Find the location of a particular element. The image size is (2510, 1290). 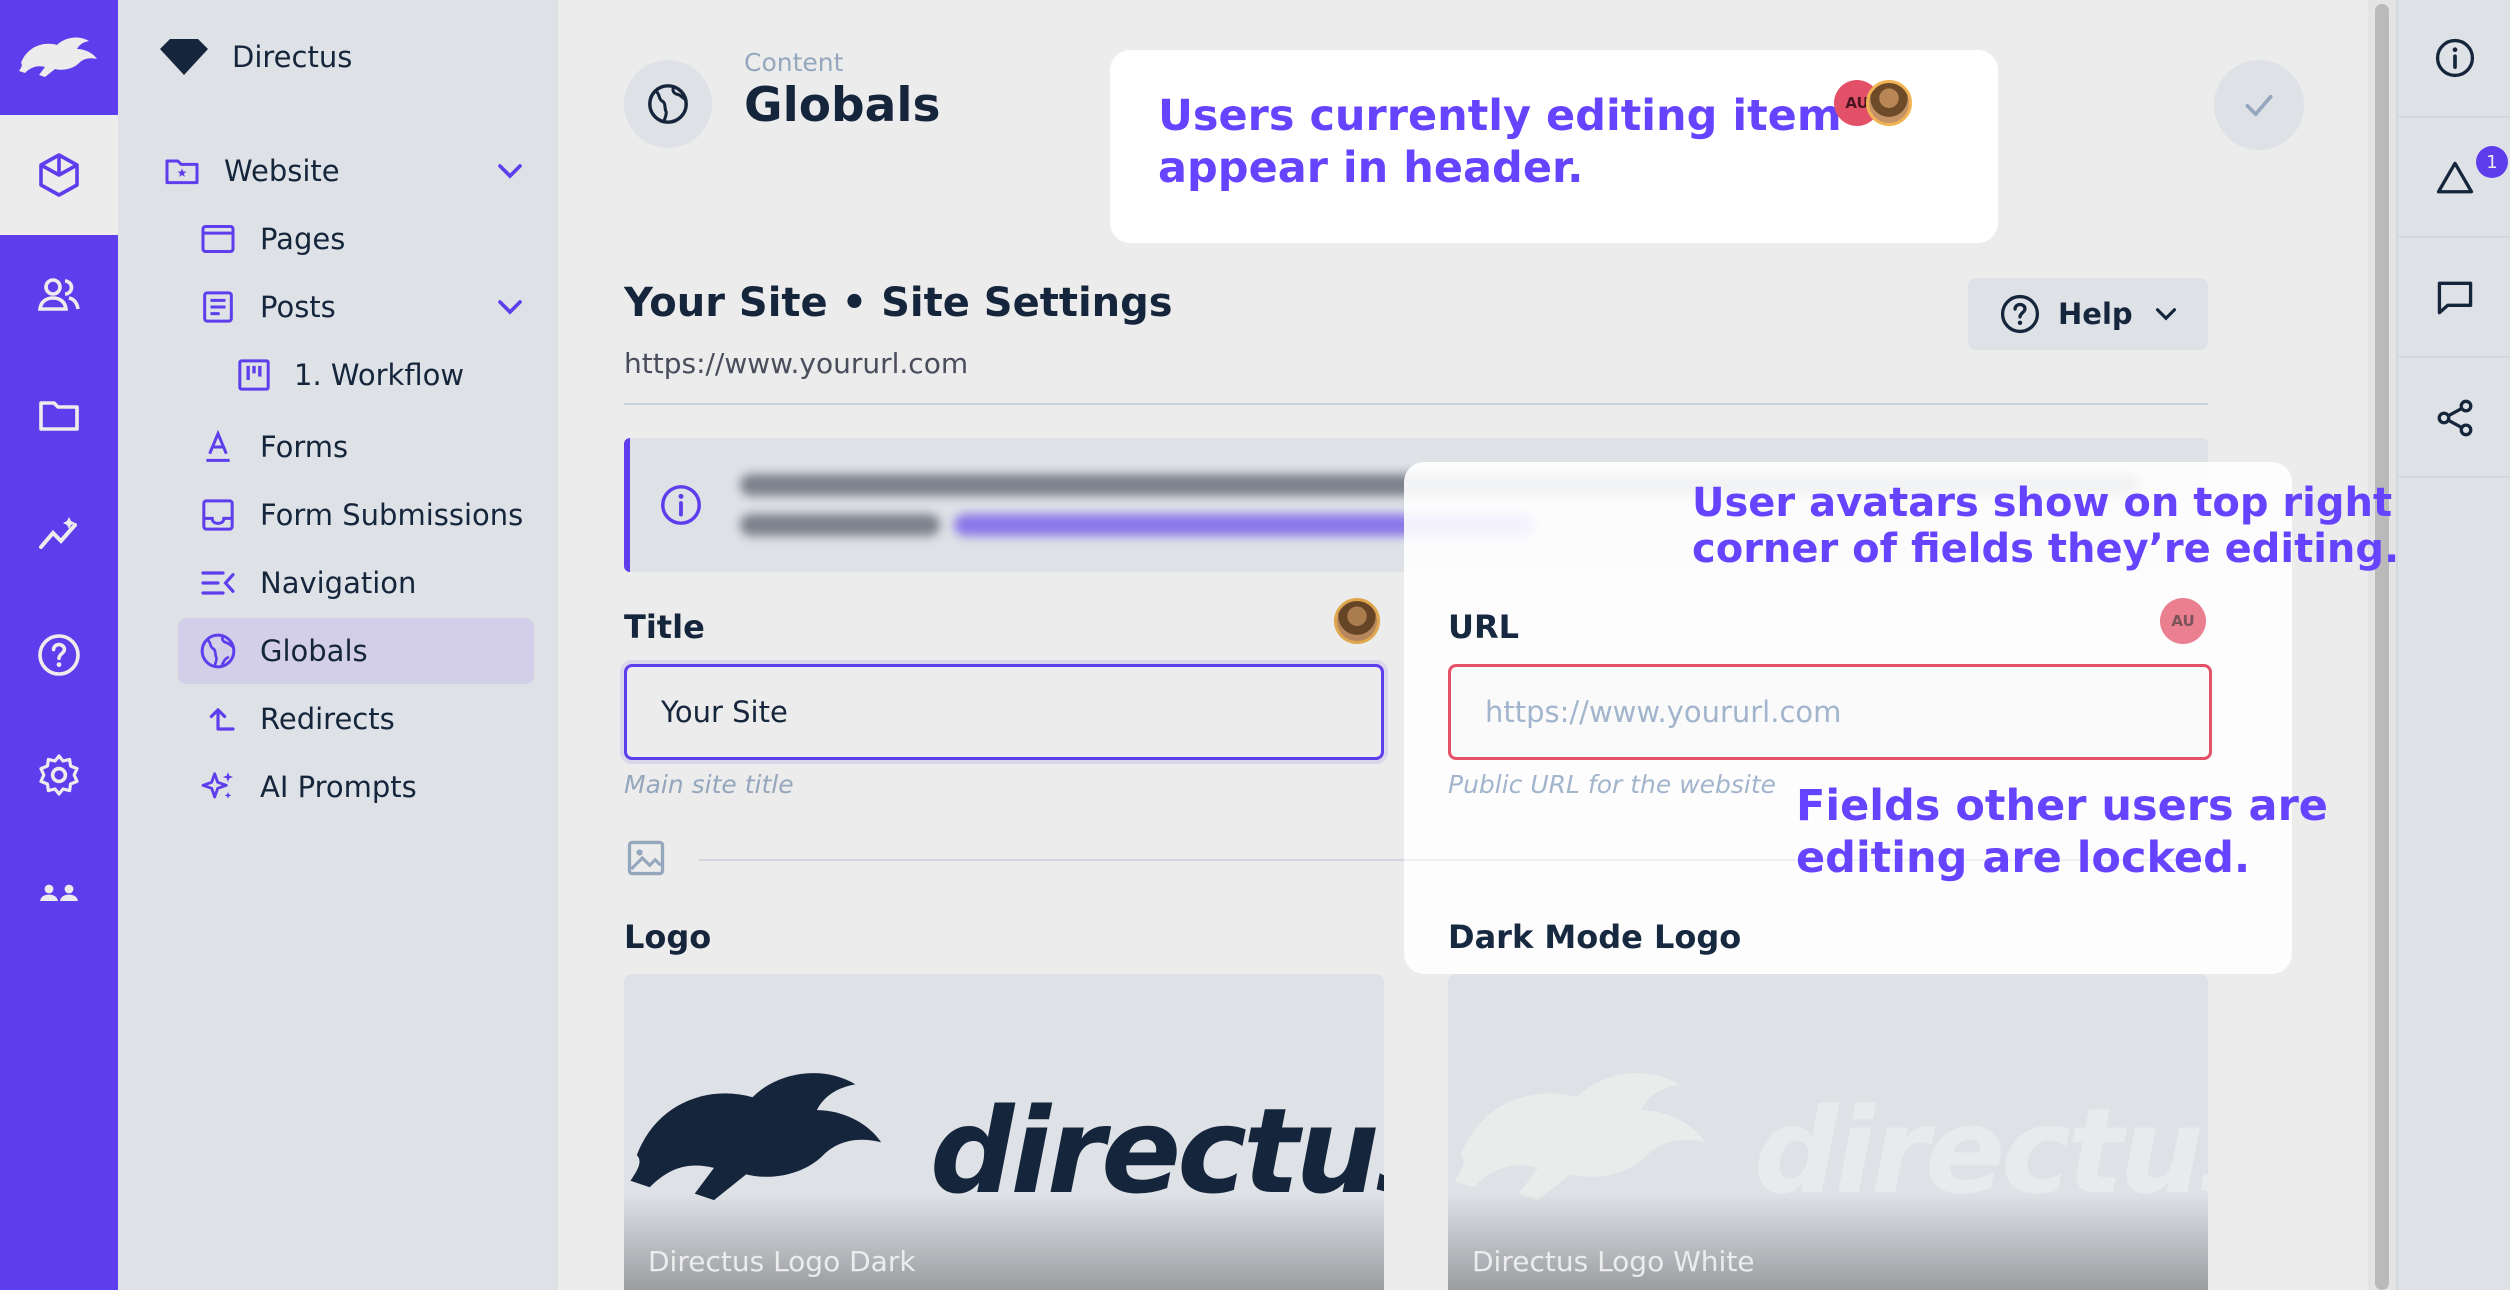

callout-avatar-photo is located at coordinates (1889, 103).